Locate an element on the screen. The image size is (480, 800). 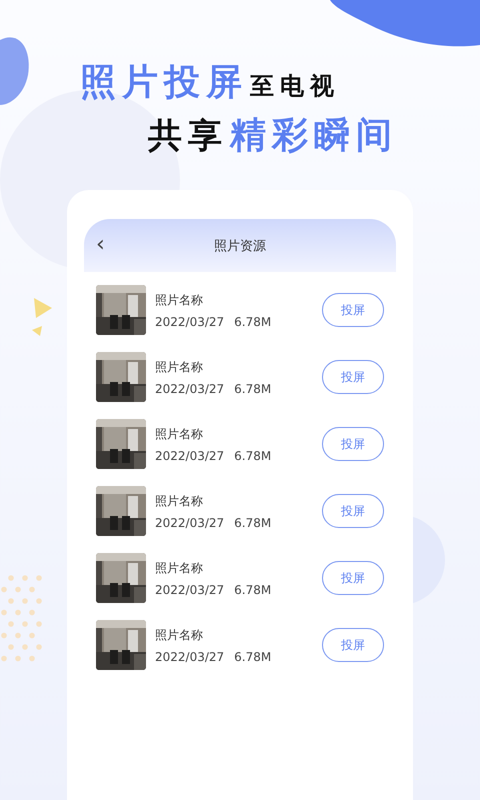
headline-text: 精彩瞬间 is located at coordinates (314, 136).